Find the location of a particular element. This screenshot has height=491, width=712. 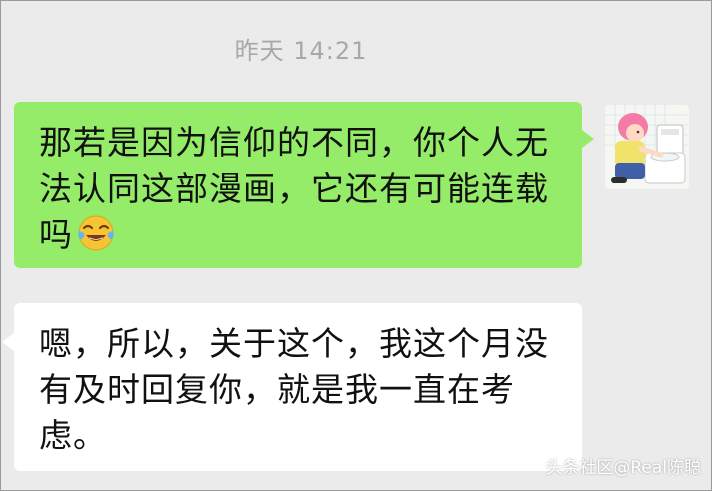

watermark: 头条社区@Real陈聪 is located at coordinates (623, 468).